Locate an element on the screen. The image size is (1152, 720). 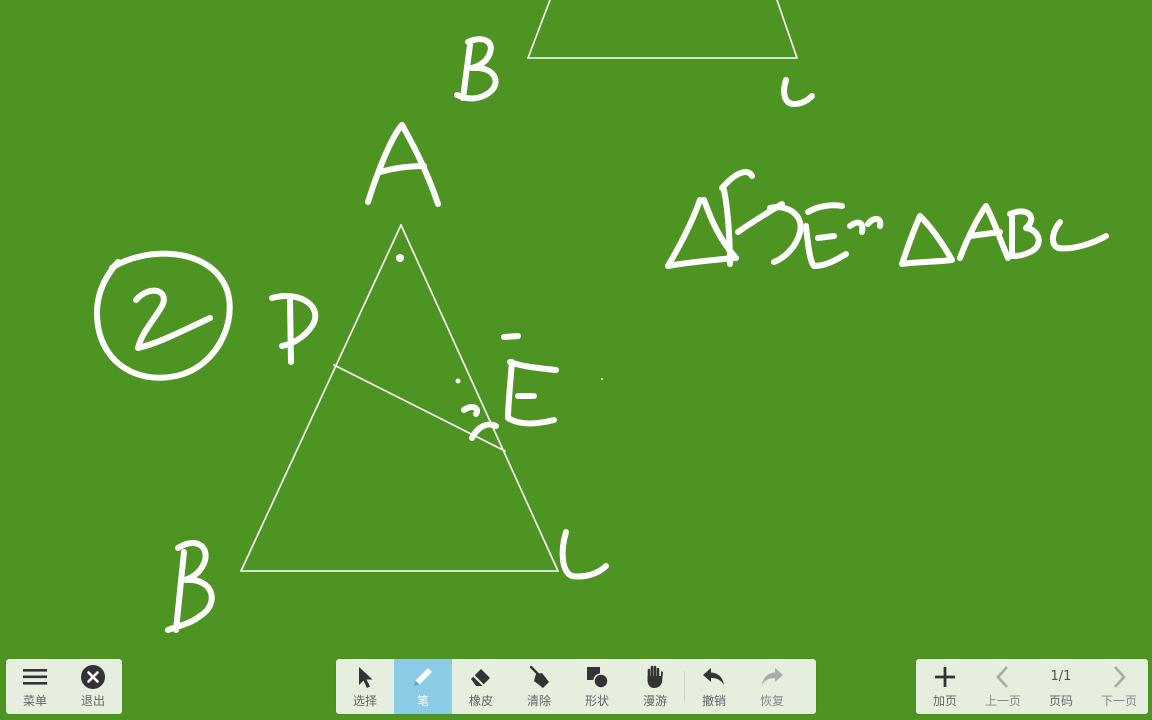
prev-page-label: 上一页 is located at coordinates (1002, 701).